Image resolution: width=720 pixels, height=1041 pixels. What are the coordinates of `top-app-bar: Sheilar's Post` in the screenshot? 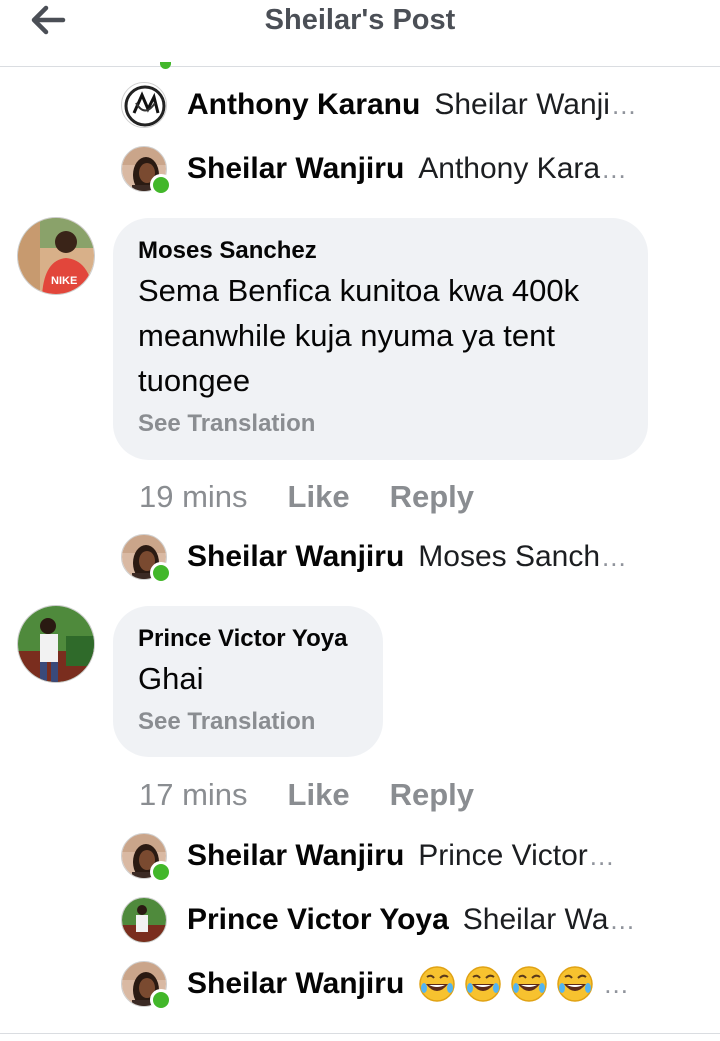 It's located at (360, 33).